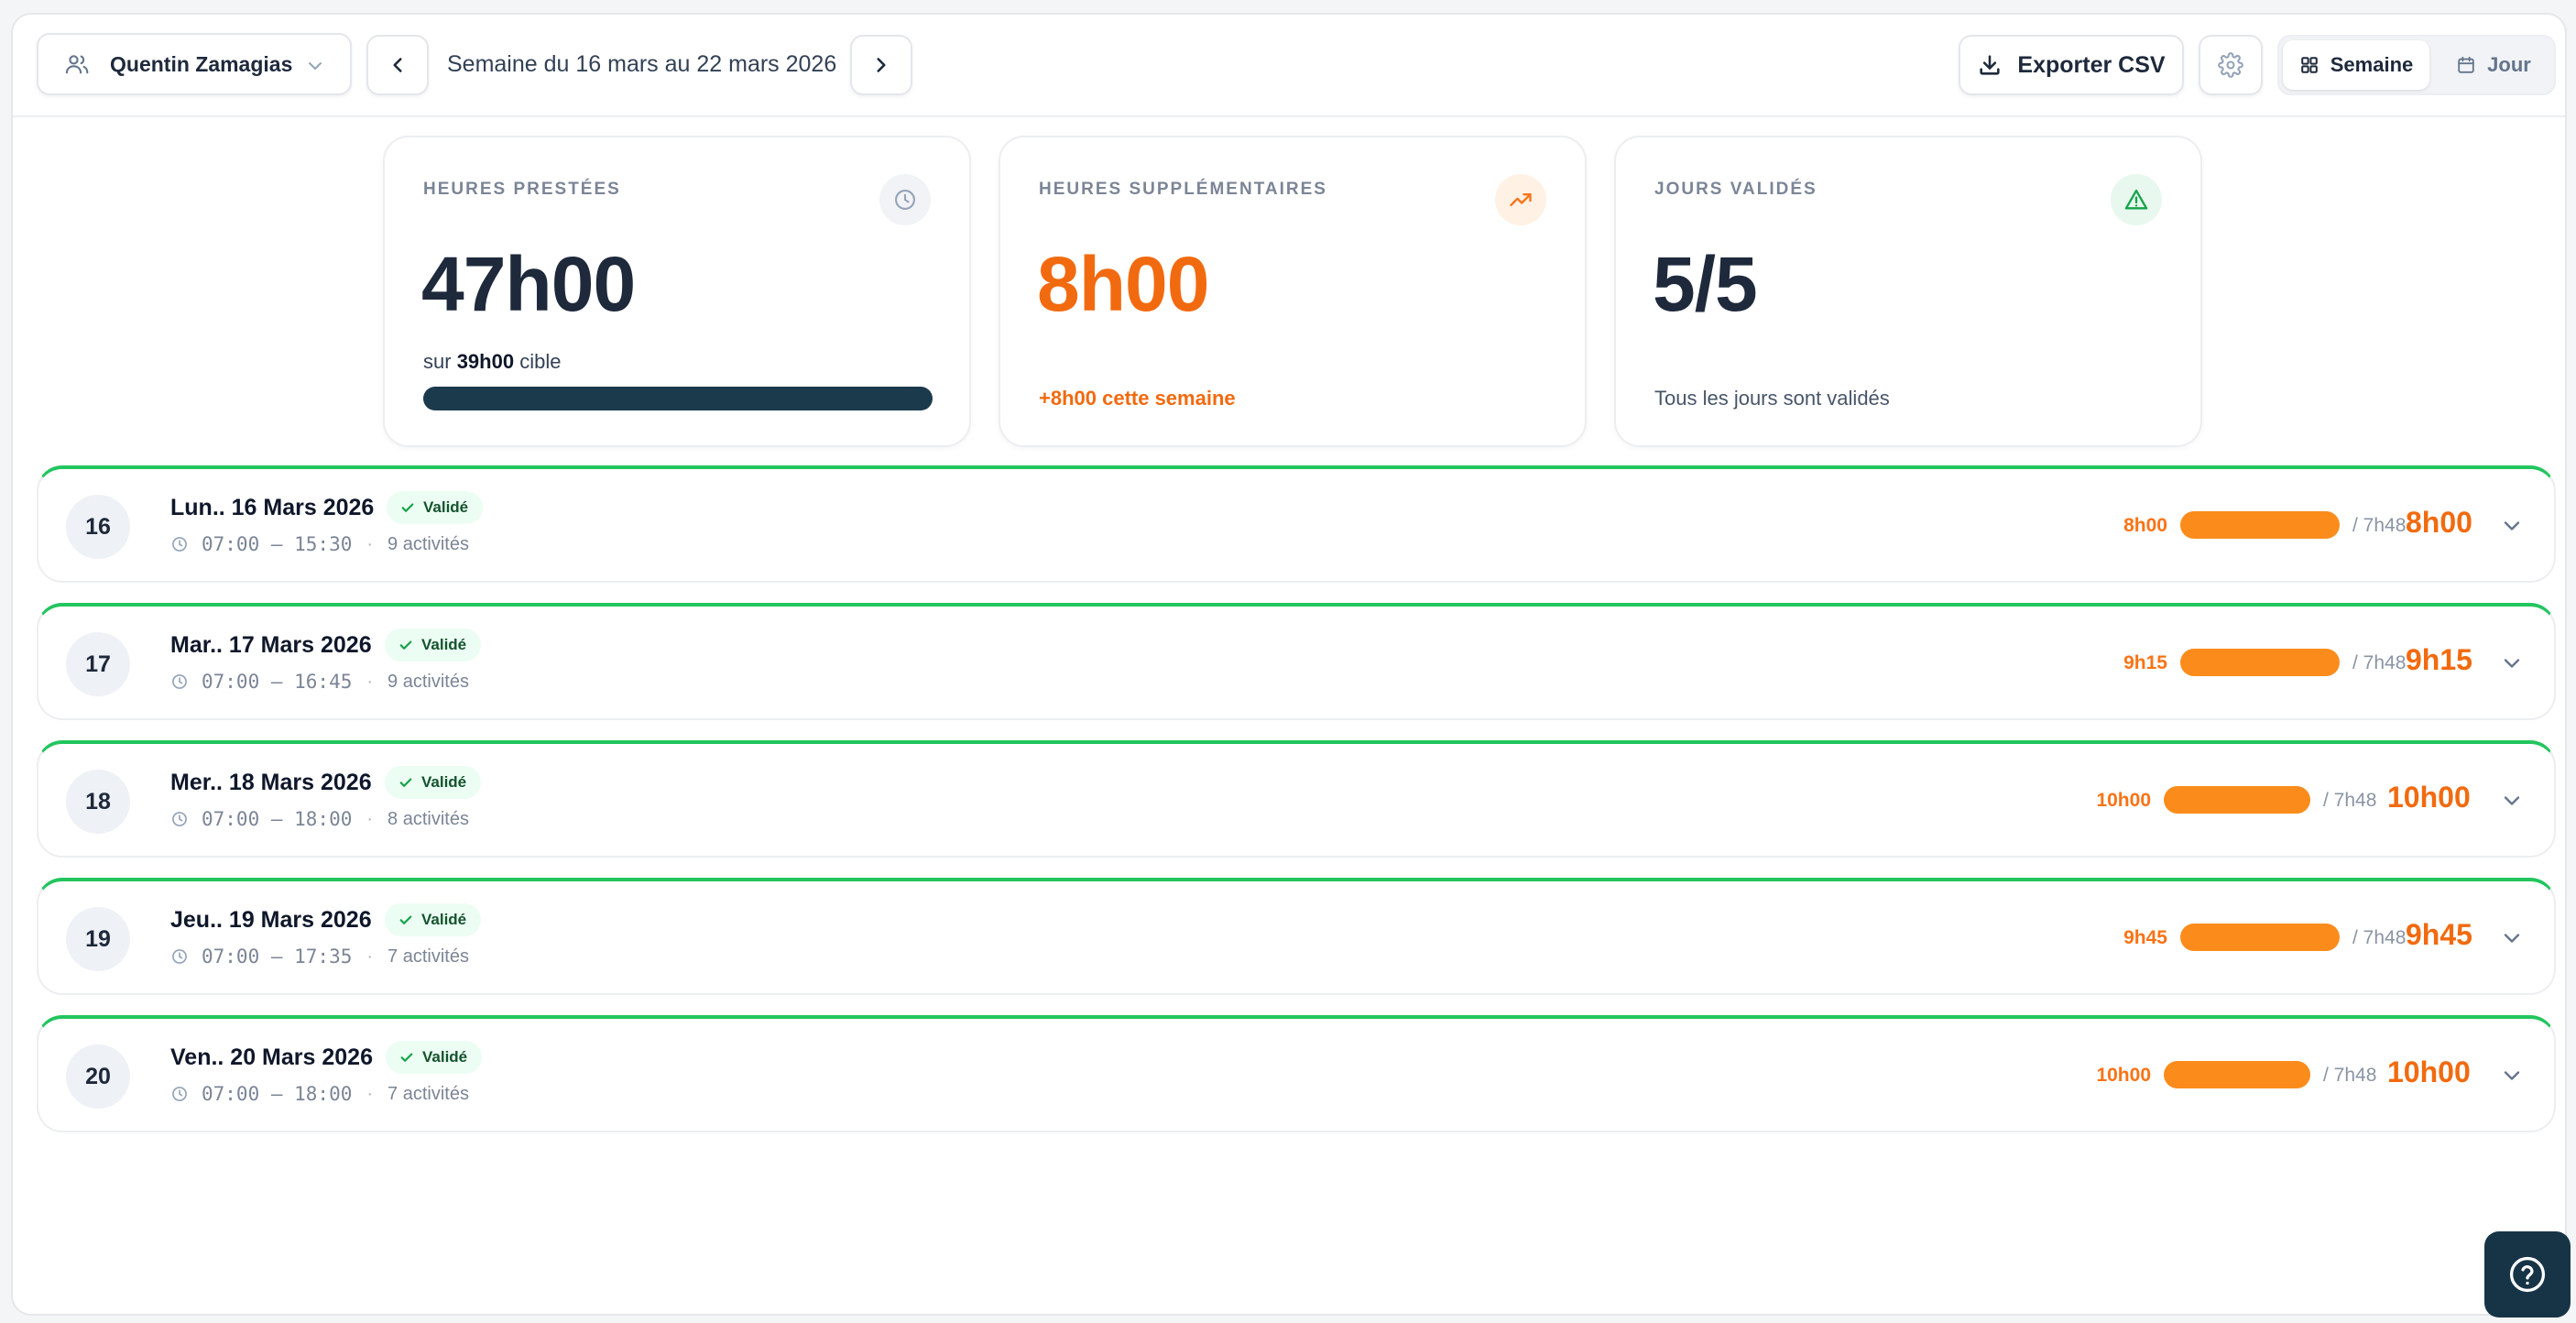  Describe the element at coordinates (428, 681) in the screenshot. I see `day-activities: 9 activités` at that location.